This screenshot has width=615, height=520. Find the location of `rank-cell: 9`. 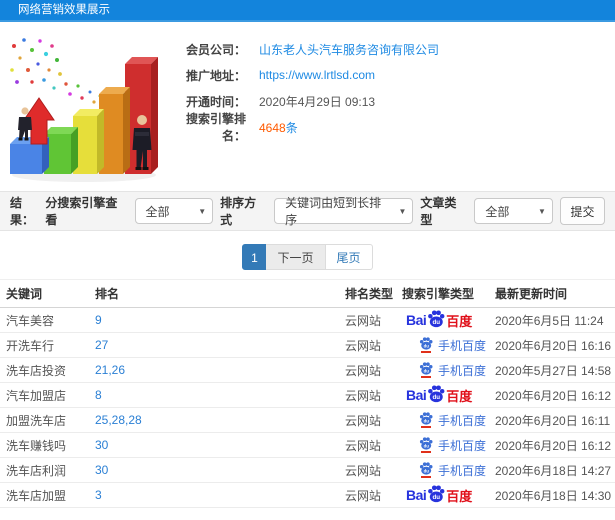

rank-cell: 9 is located at coordinates (220, 320).